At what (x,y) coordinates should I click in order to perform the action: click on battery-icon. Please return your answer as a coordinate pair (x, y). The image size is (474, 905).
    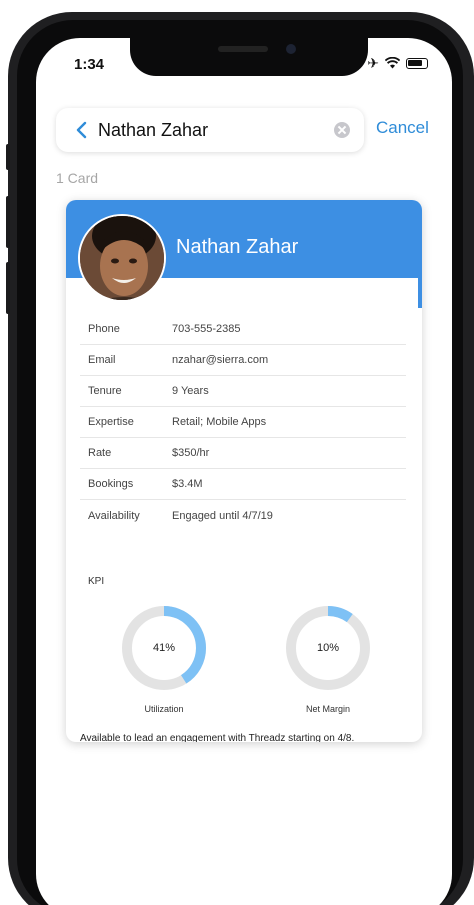
    Looking at the image, I should click on (417, 63).